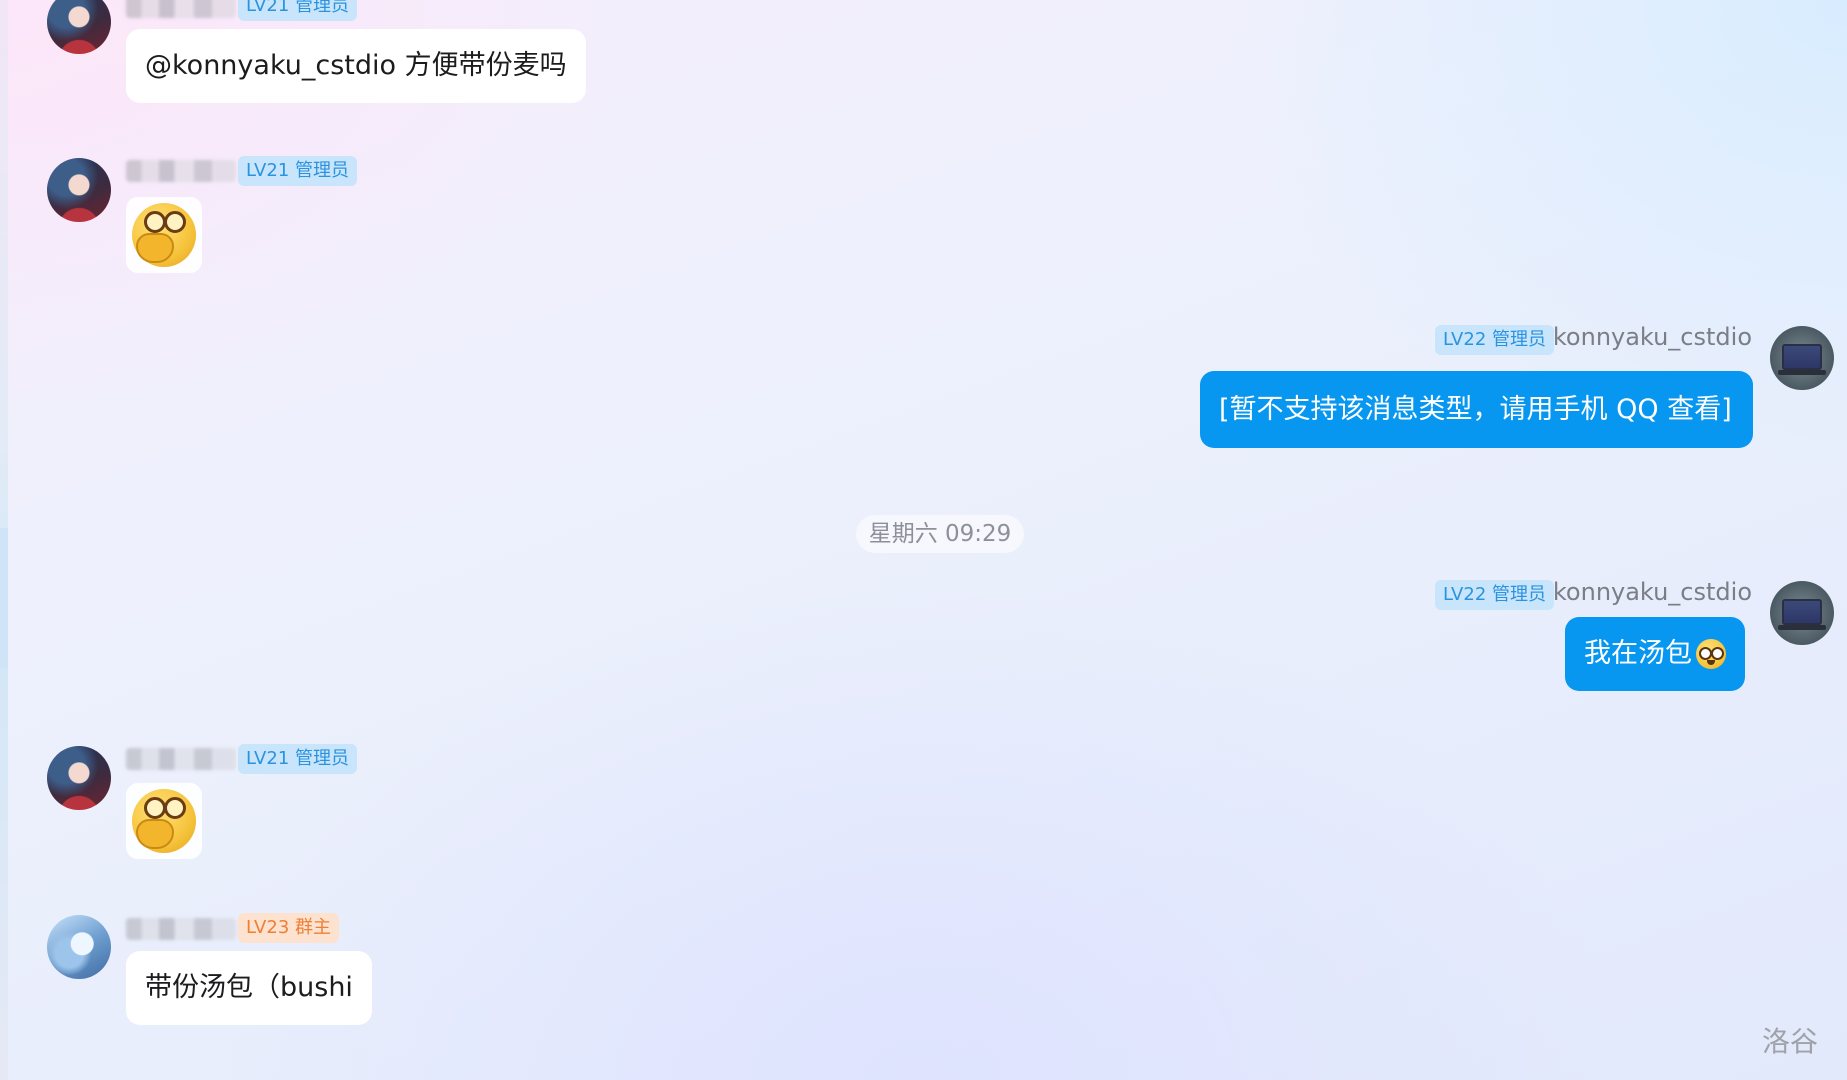 This screenshot has width=1847, height=1080. I want to click on message-bubble: 我在汤包, so click(1655, 654).